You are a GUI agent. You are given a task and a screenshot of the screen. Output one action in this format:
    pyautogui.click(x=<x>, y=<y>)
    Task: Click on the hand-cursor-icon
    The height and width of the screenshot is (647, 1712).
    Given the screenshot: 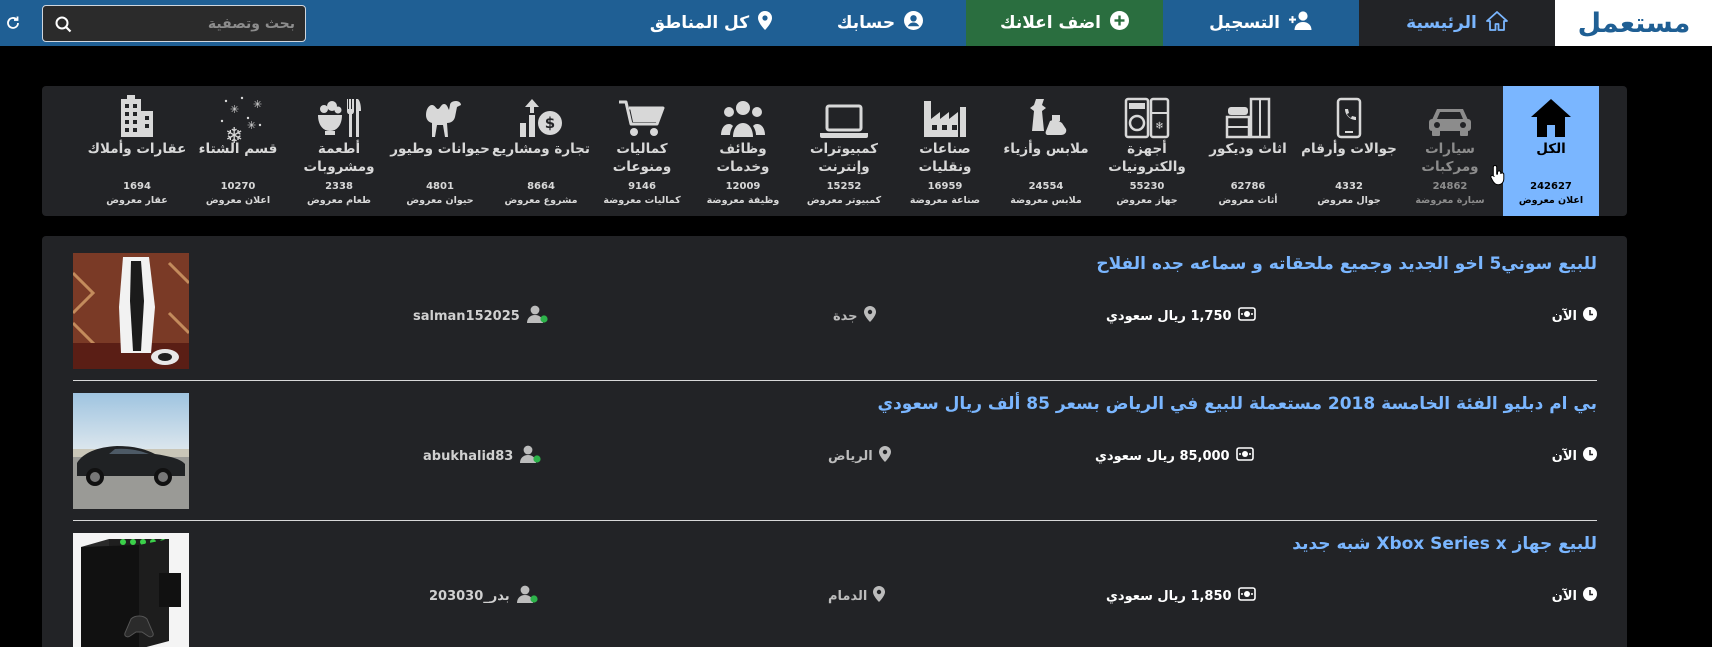 What is the action you would take?
    pyautogui.click(x=1497, y=175)
    